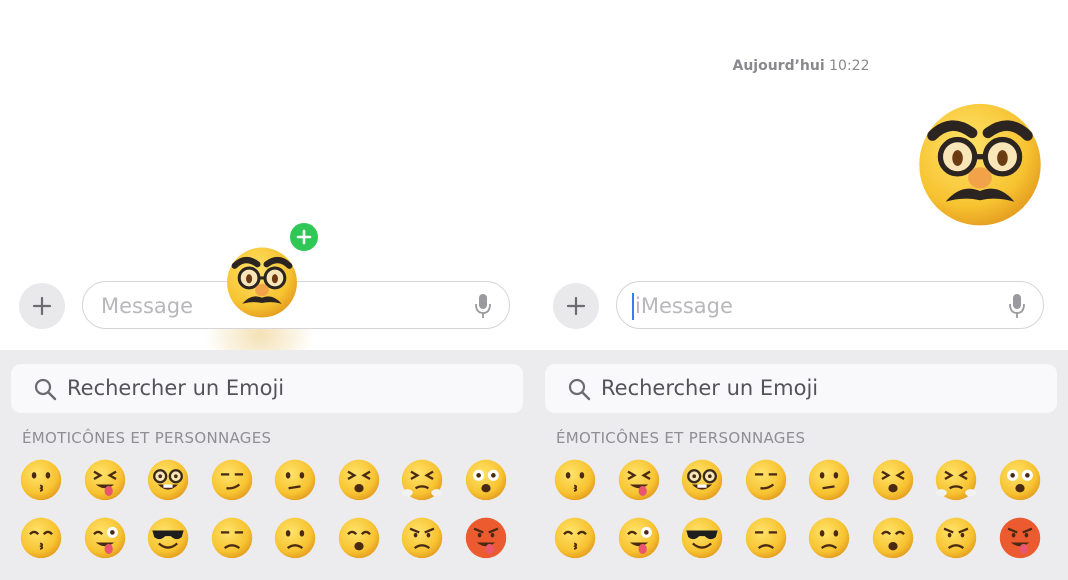  What do you see at coordinates (147, 306) in the screenshot?
I see `message-placeholder: Message` at bounding box center [147, 306].